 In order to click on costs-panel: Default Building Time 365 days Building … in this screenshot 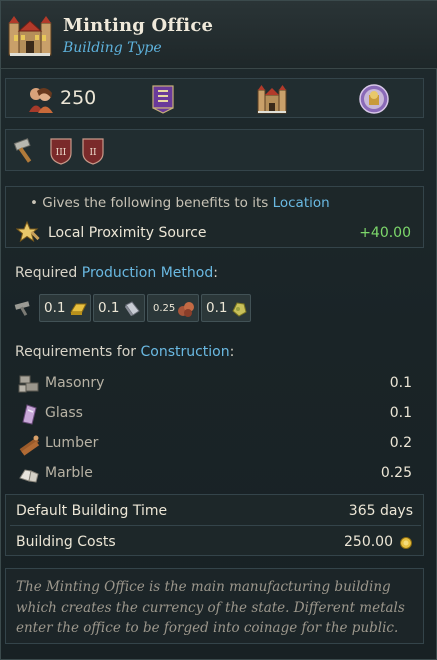, I will do `click(214, 525)`.